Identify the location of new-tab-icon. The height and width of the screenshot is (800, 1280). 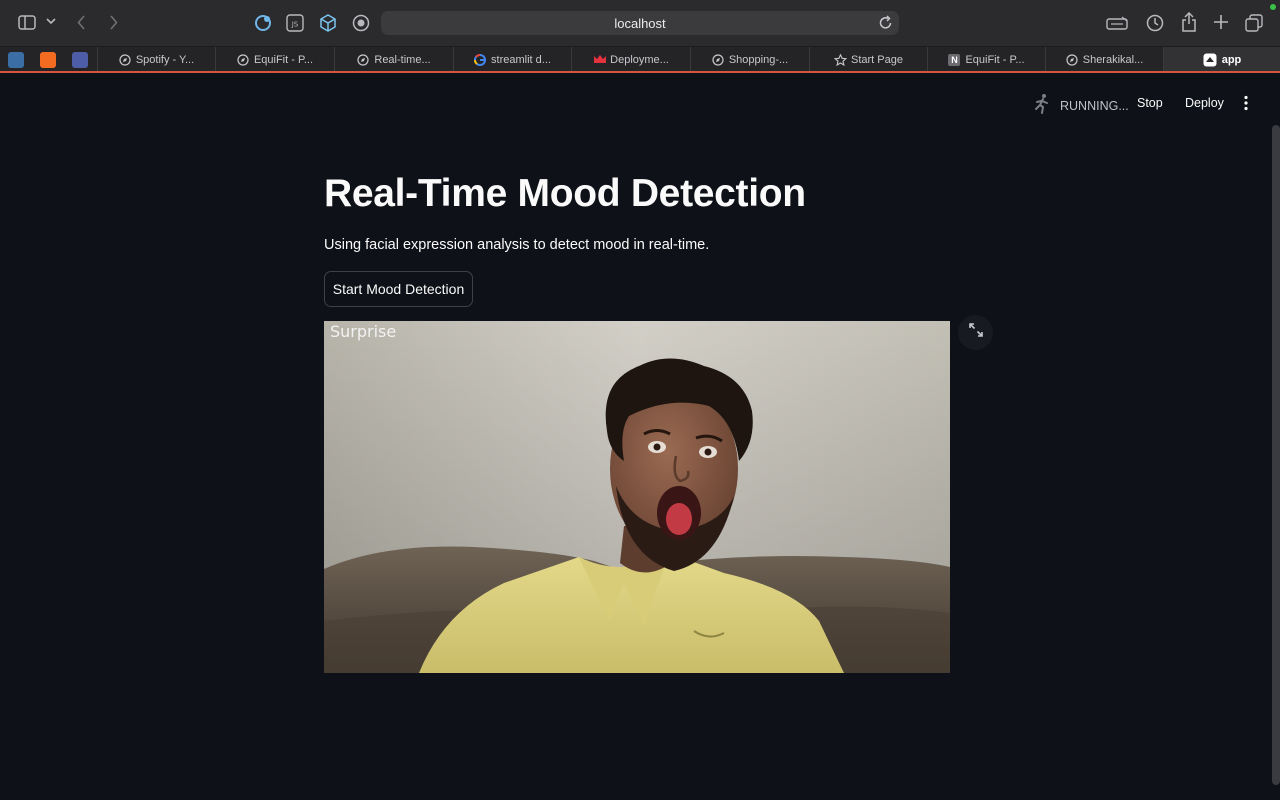
(1221, 22).